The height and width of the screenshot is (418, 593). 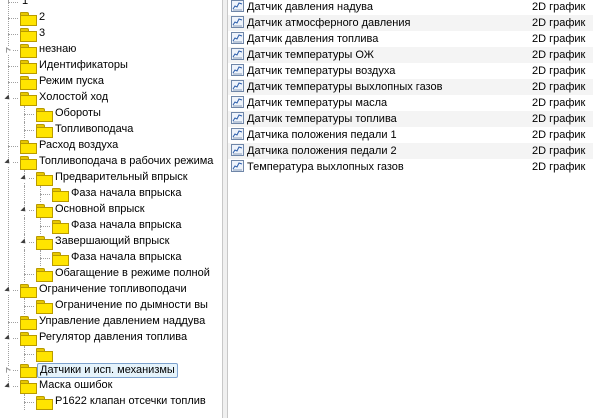 I want to click on tree-item-label: Ограничение топливоподачи, so click(x=113, y=289).